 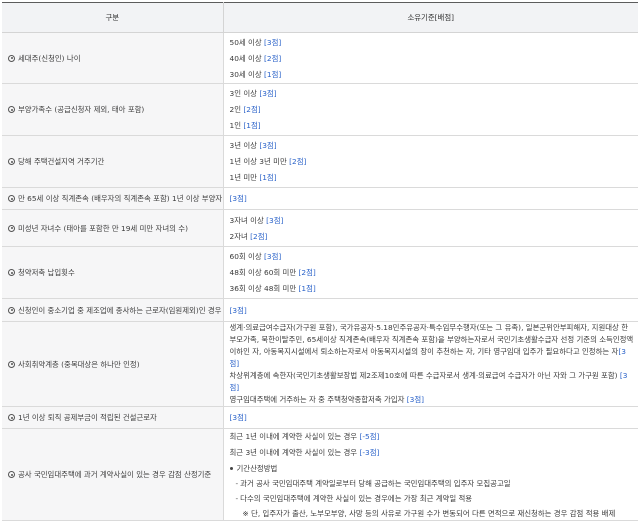 I want to click on dot-bullet-icon, so click(x=231, y=468).